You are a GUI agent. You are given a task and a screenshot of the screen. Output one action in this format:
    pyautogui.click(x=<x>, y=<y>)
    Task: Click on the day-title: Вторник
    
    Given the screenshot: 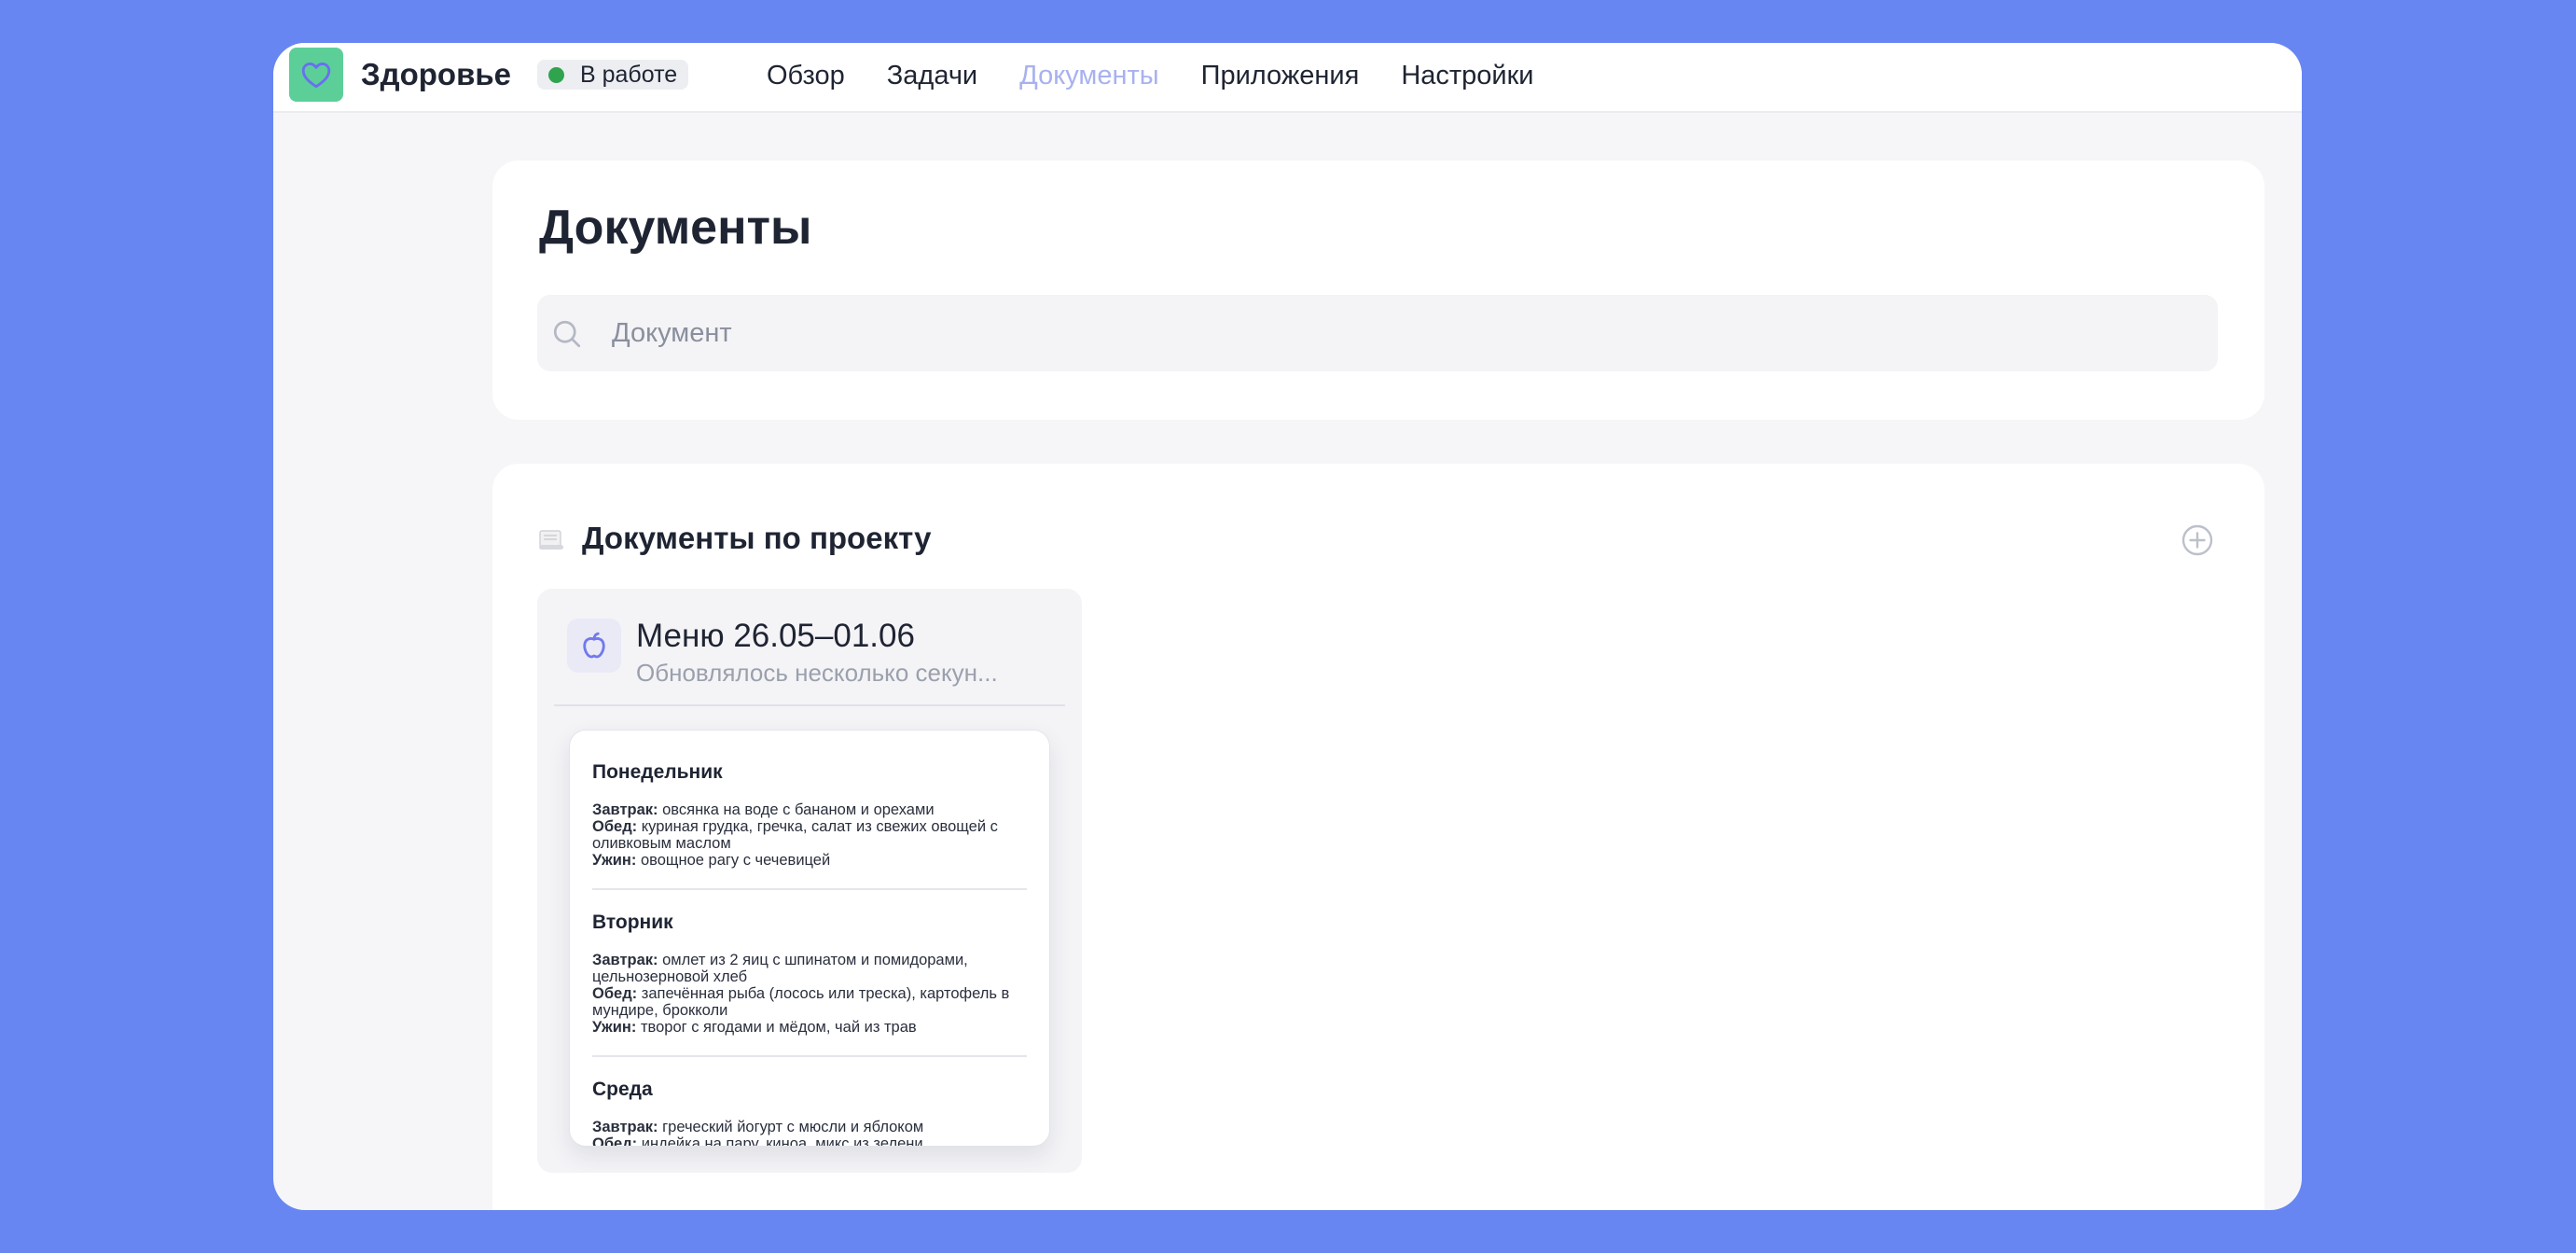 What is the action you would take?
    pyautogui.click(x=632, y=922)
    